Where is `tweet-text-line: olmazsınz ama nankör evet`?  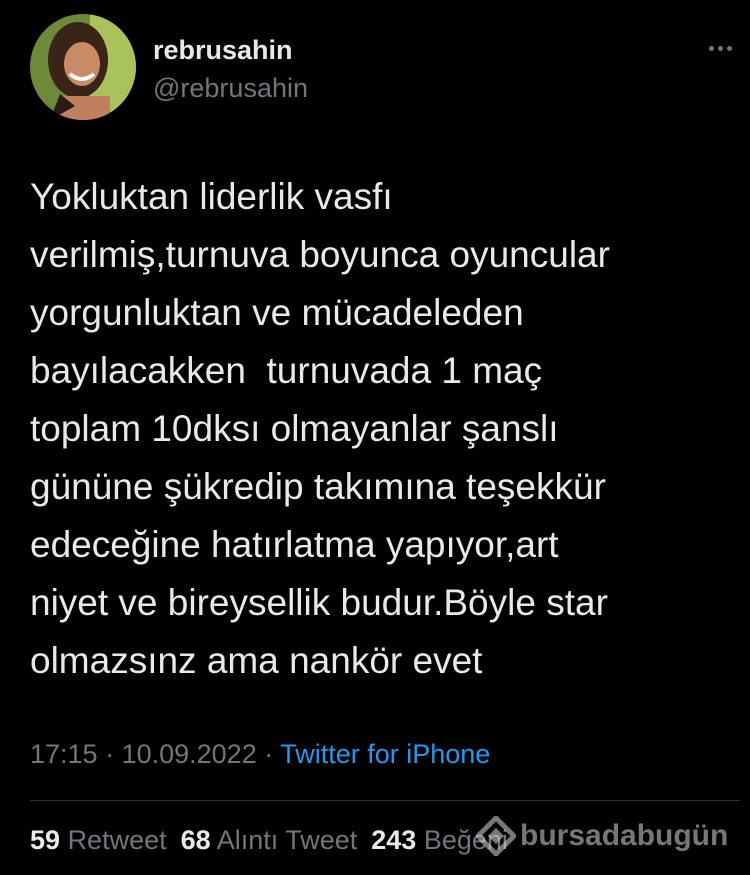 tweet-text-line: olmazsınz ama nankör evet is located at coordinates (256, 660).